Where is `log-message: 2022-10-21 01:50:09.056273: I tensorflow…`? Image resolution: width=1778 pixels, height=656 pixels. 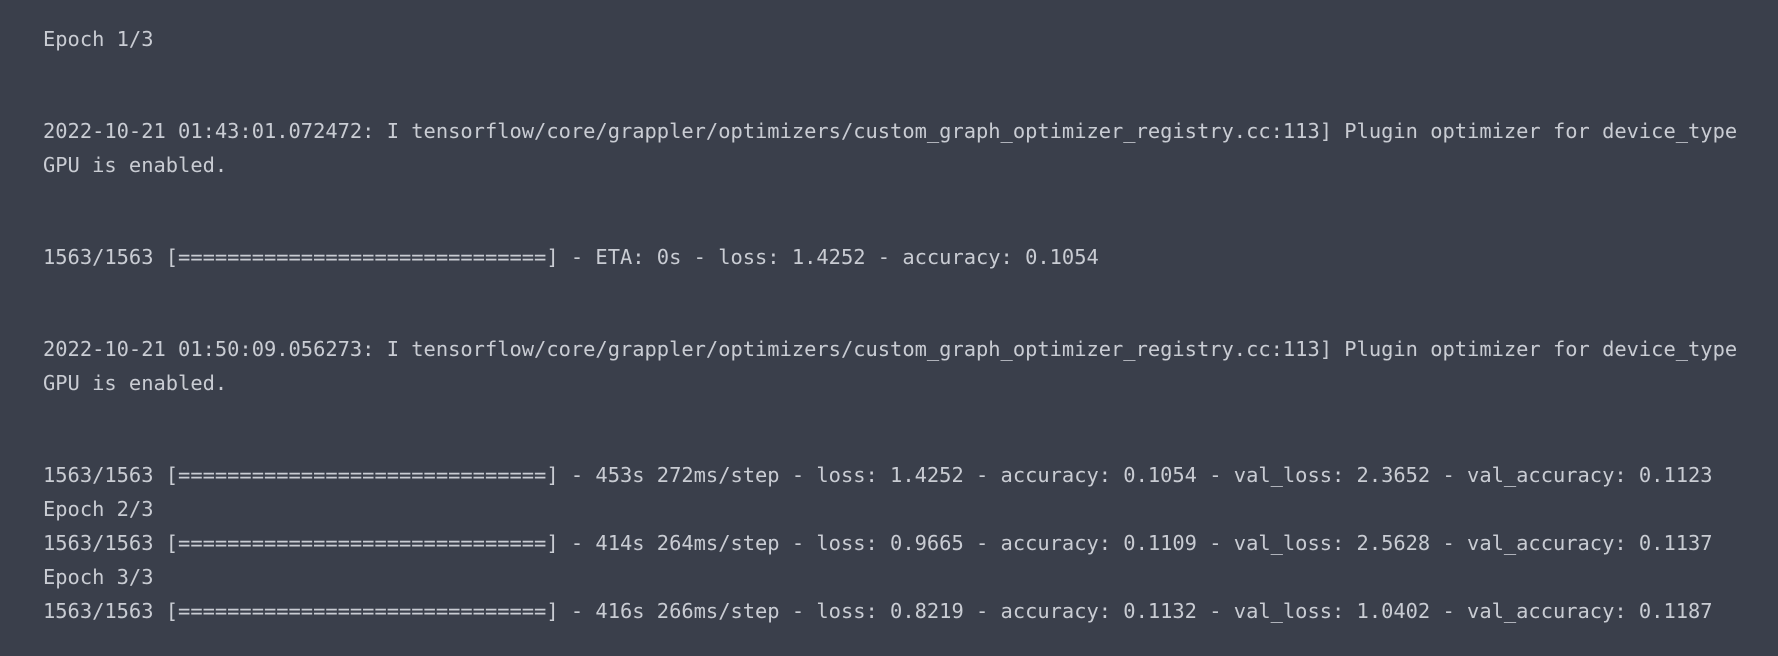
log-message: 2022-10-21 01:50:09.056273: I tensorflow… is located at coordinates (890, 349).